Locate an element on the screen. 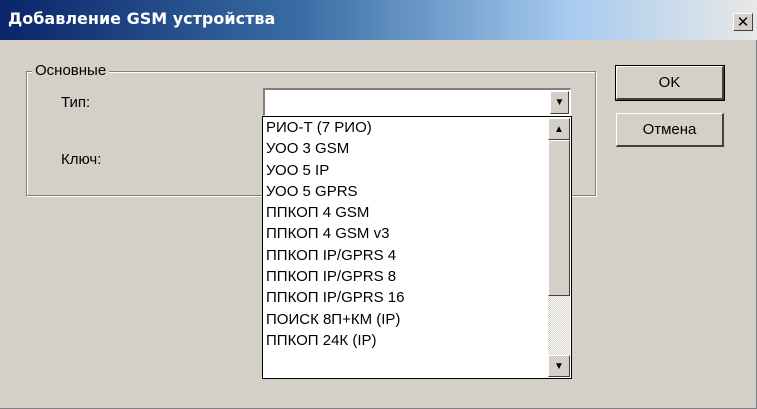 The image size is (757, 409). dropdown-option: ПОИСК 8П+КМ (IP) is located at coordinates (405, 319).